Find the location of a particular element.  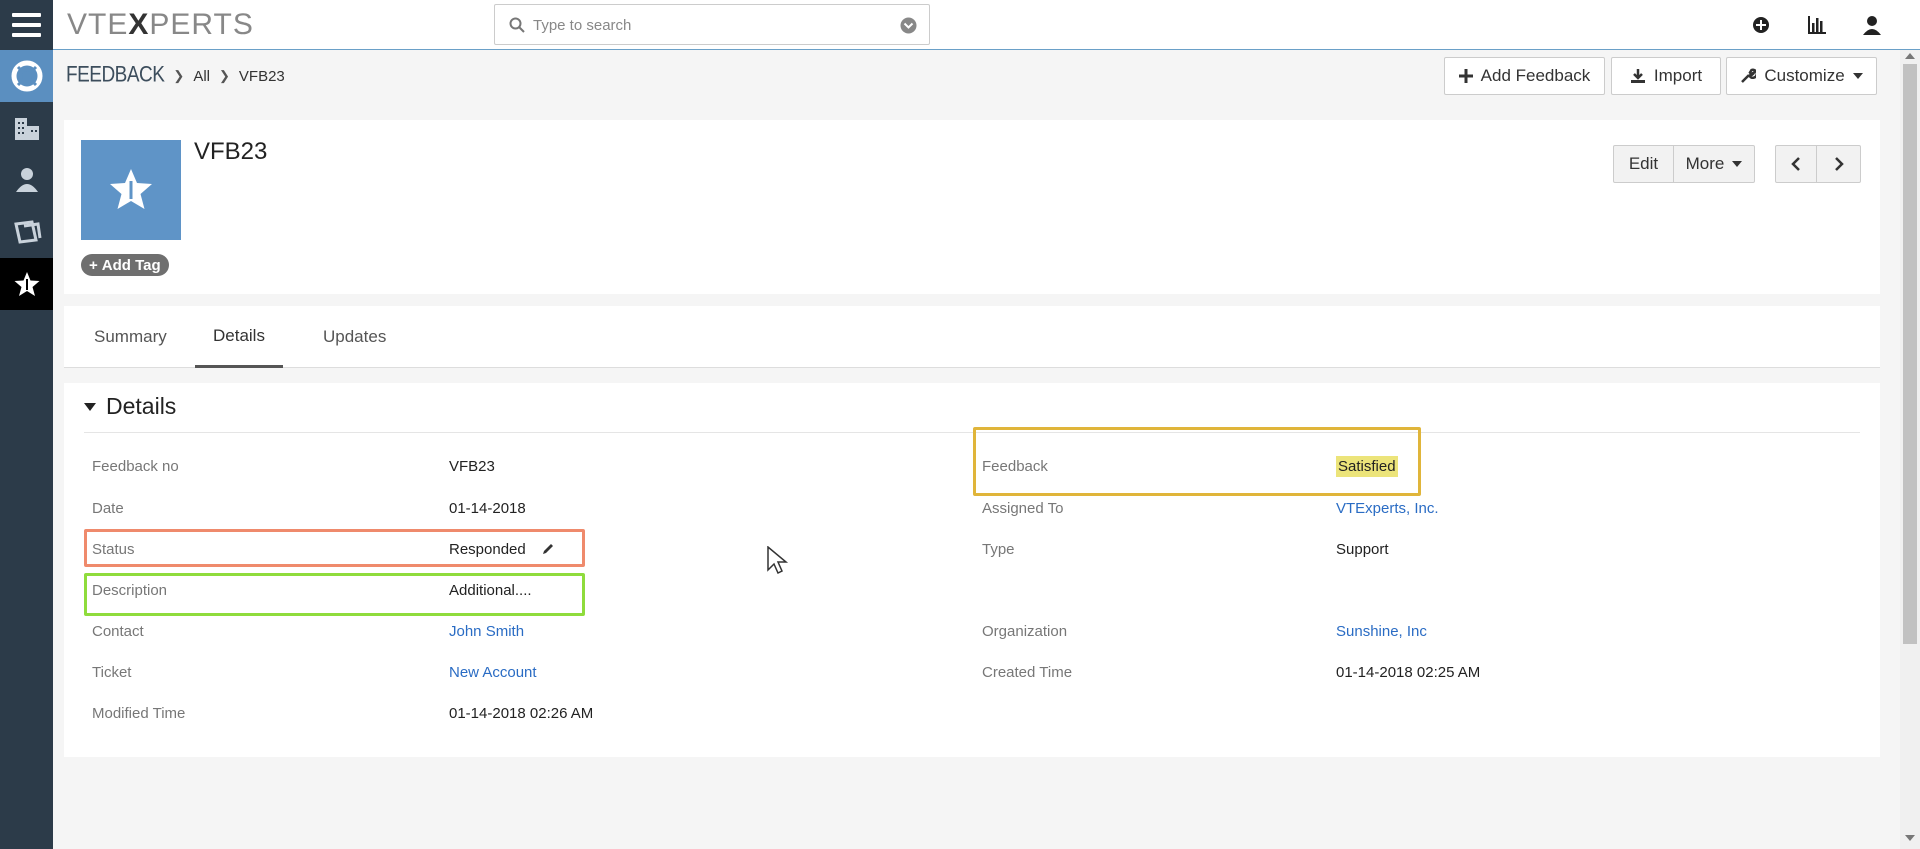

more-button: More is located at coordinates (1714, 164).